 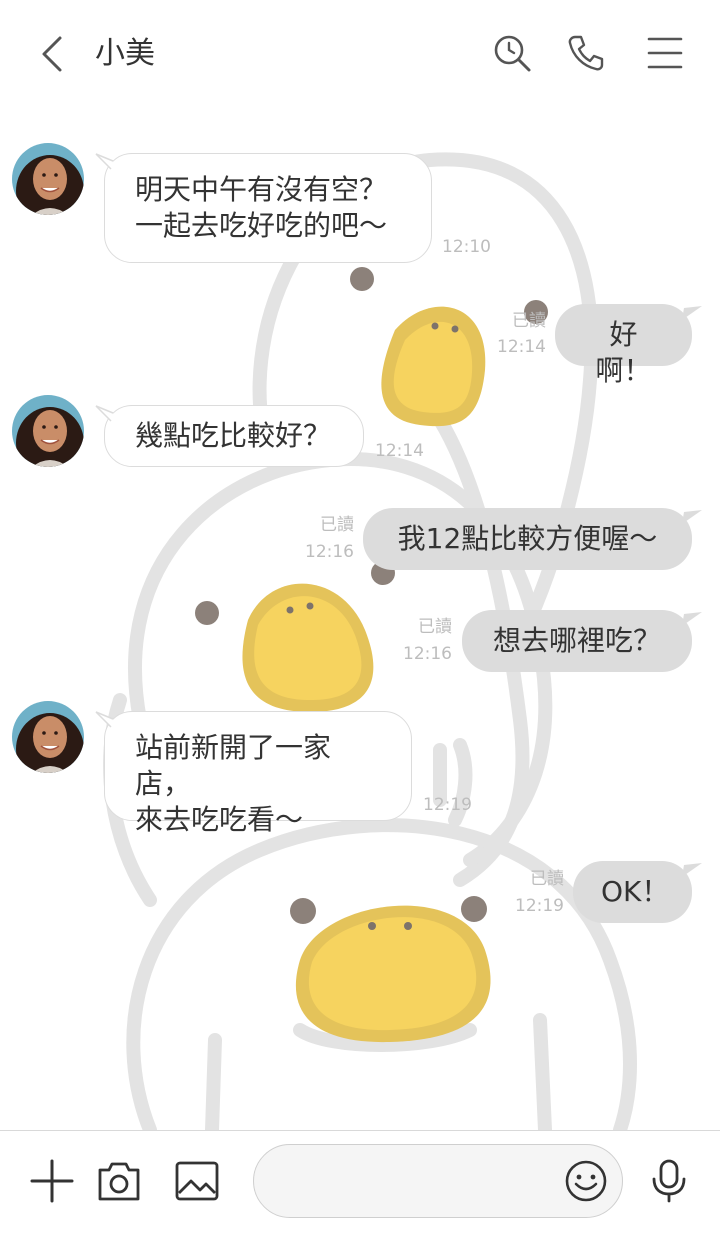 What do you see at coordinates (197, 1181) in the screenshot?
I see `image-icon` at bounding box center [197, 1181].